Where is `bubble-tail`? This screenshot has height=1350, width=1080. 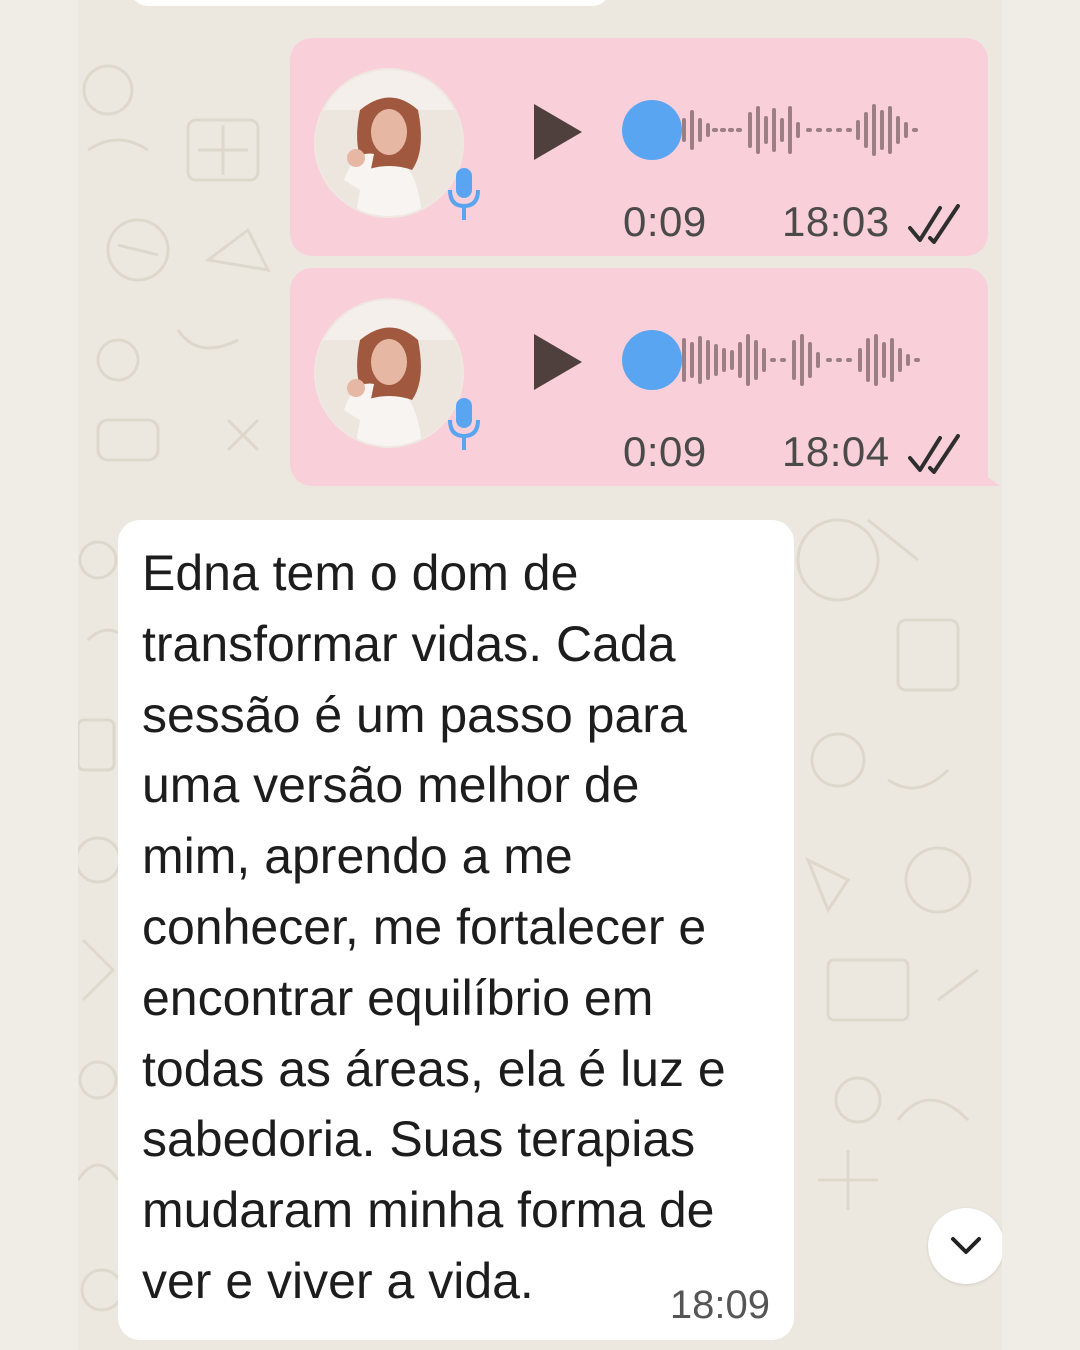 bubble-tail is located at coordinates (989, 478).